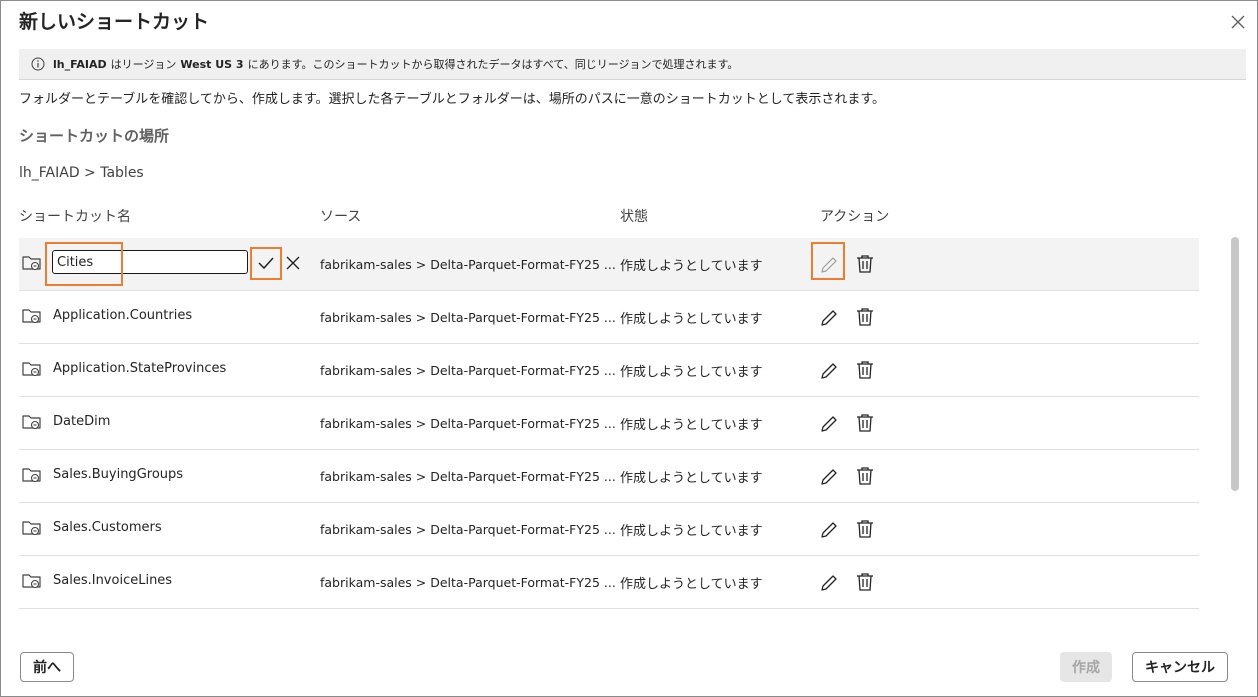 This screenshot has width=1258, height=697. Describe the element at coordinates (123, 315) in the screenshot. I see `row-name: Application.Countries` at that location.